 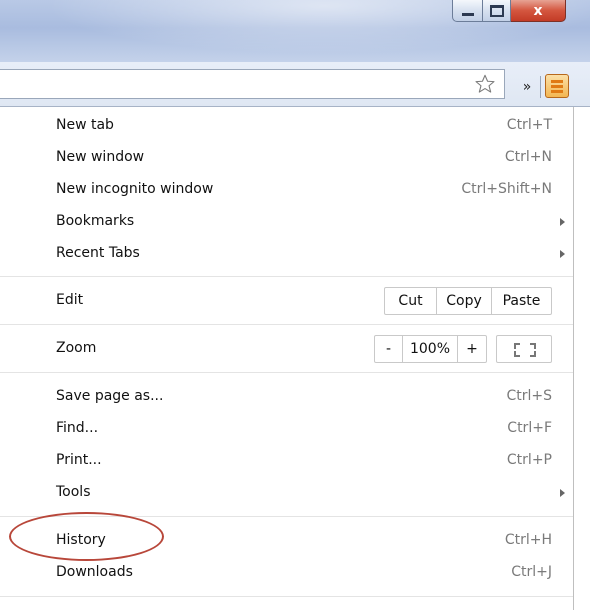 What do you see at coordinates (529, 428) in the screenshot?
I see `shortcut-label: Ctrl+F` at bounding box center [529, 428].